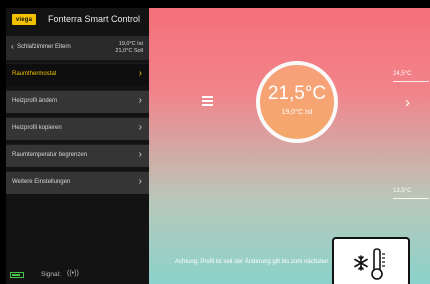 The width and height of the screenshot is (430, 284). Describe the element at coordinates (411, 81) in the screenshot. I see `scale-max-line` at that location.